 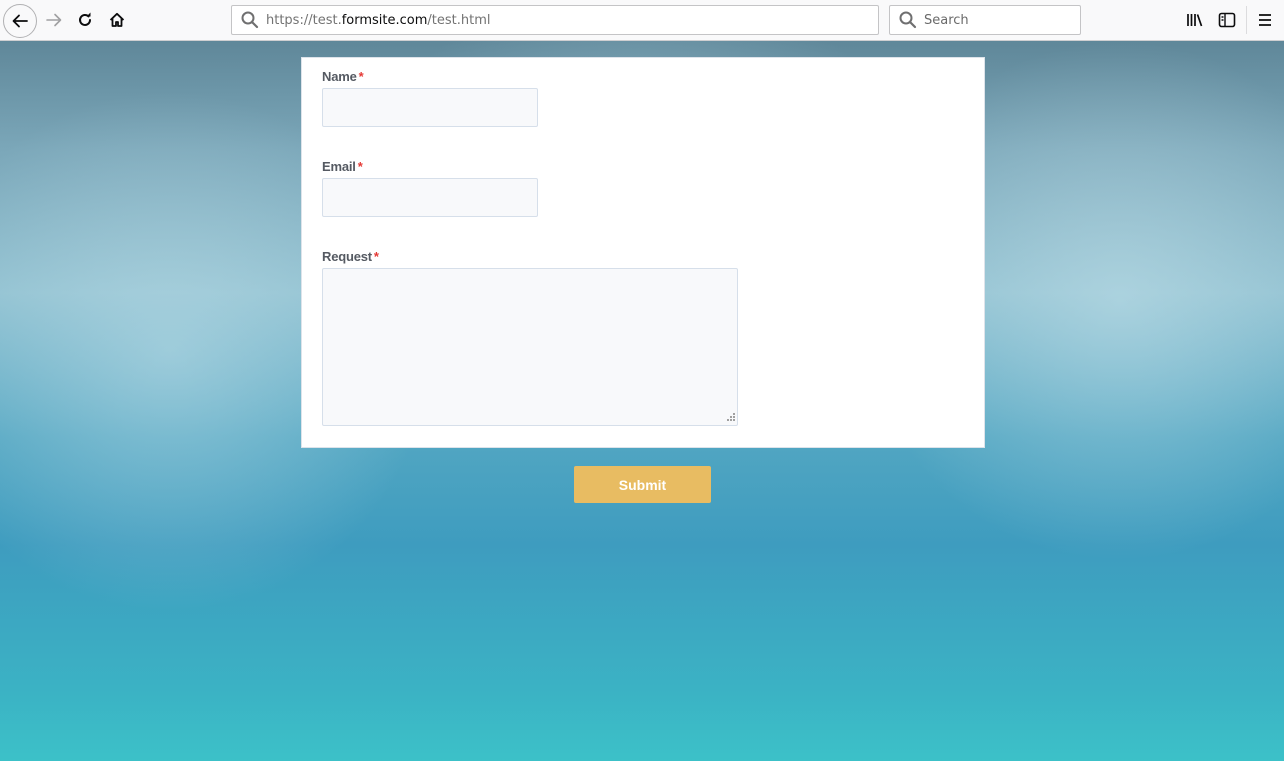 I want to click on url-path: /test.html, so click(x=459, y=20).